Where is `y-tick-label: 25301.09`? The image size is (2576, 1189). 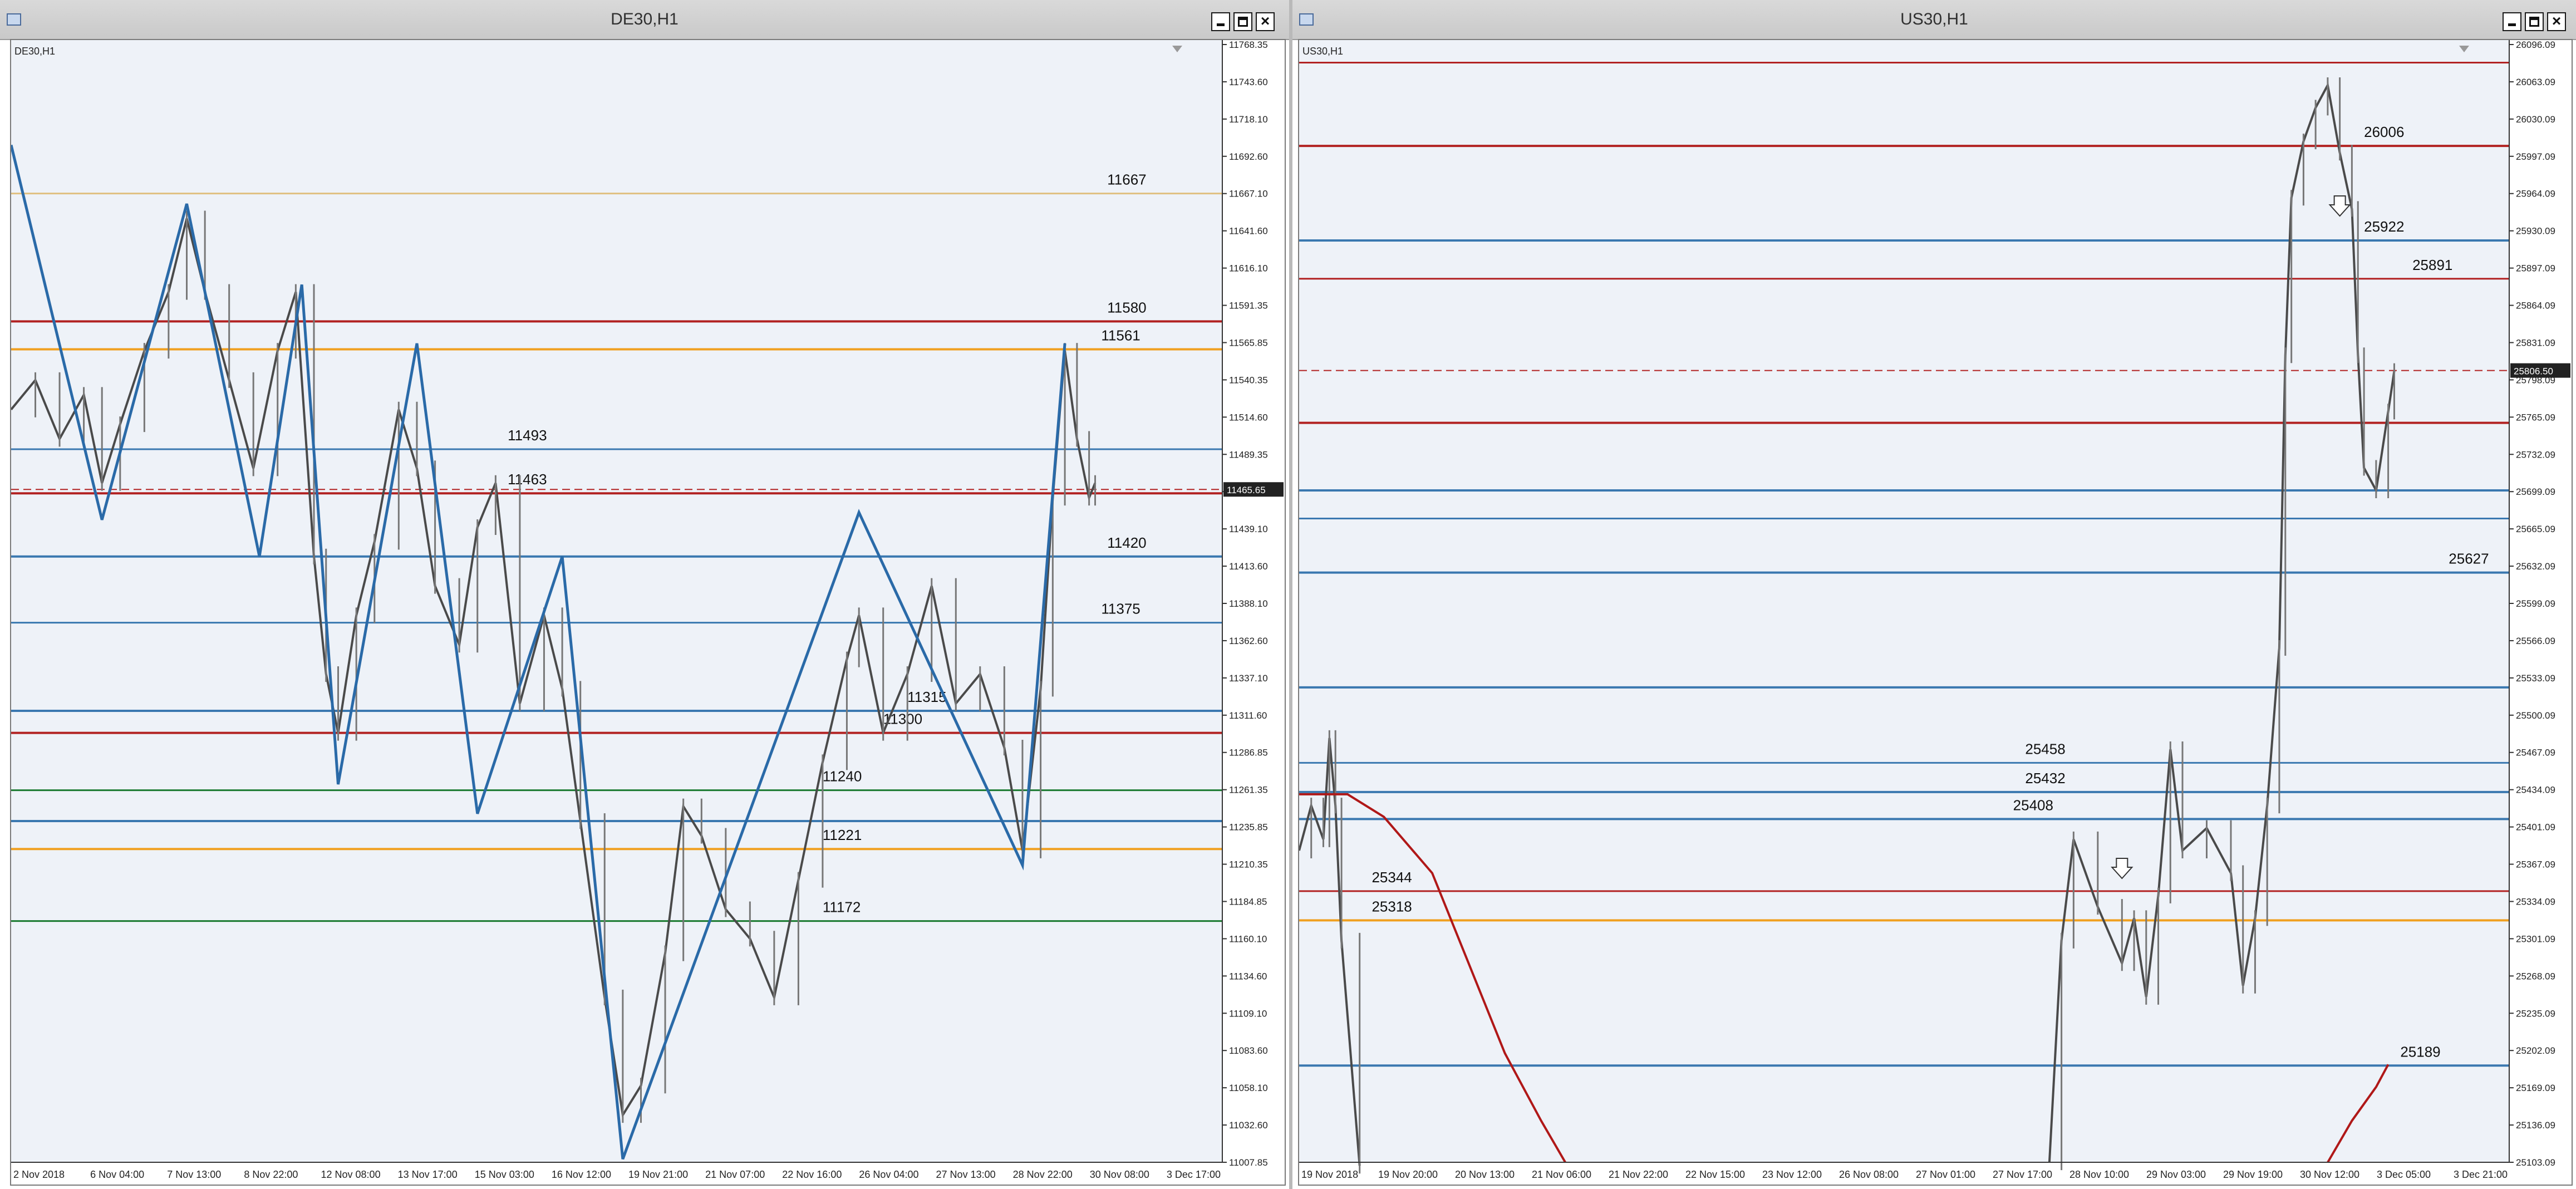 y-tick-label: 25301.09 is located at coordinates (2535, 938).